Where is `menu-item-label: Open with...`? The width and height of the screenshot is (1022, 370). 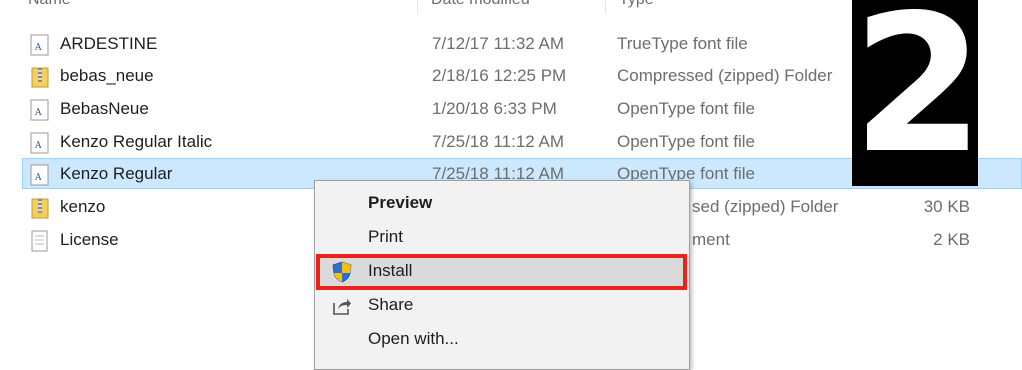 menu-item-label: Open with... is located at coordinates (413, 338).